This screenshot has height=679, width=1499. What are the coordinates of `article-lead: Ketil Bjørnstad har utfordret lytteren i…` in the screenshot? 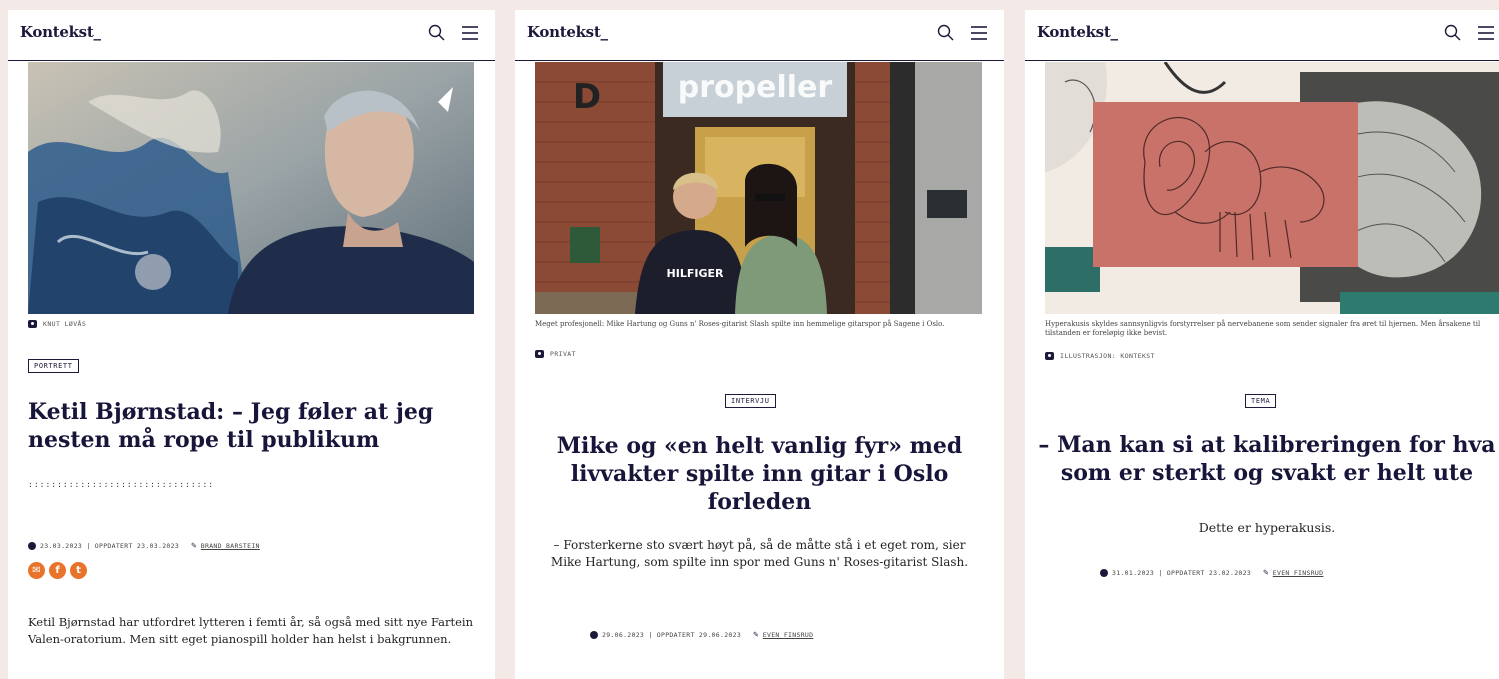 It's located at (251, 630).